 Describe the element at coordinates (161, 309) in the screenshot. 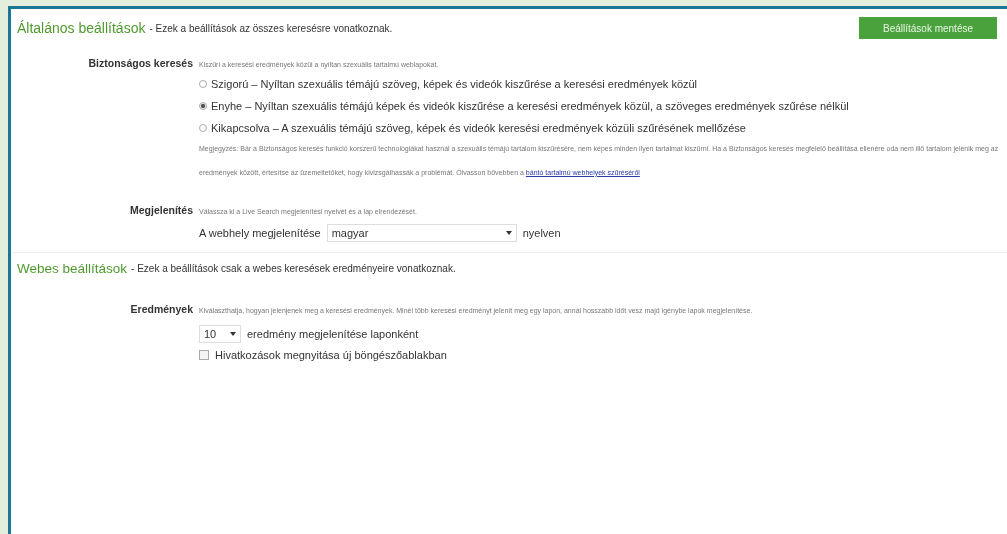

I see `setting-label: Eredmények` at that location.